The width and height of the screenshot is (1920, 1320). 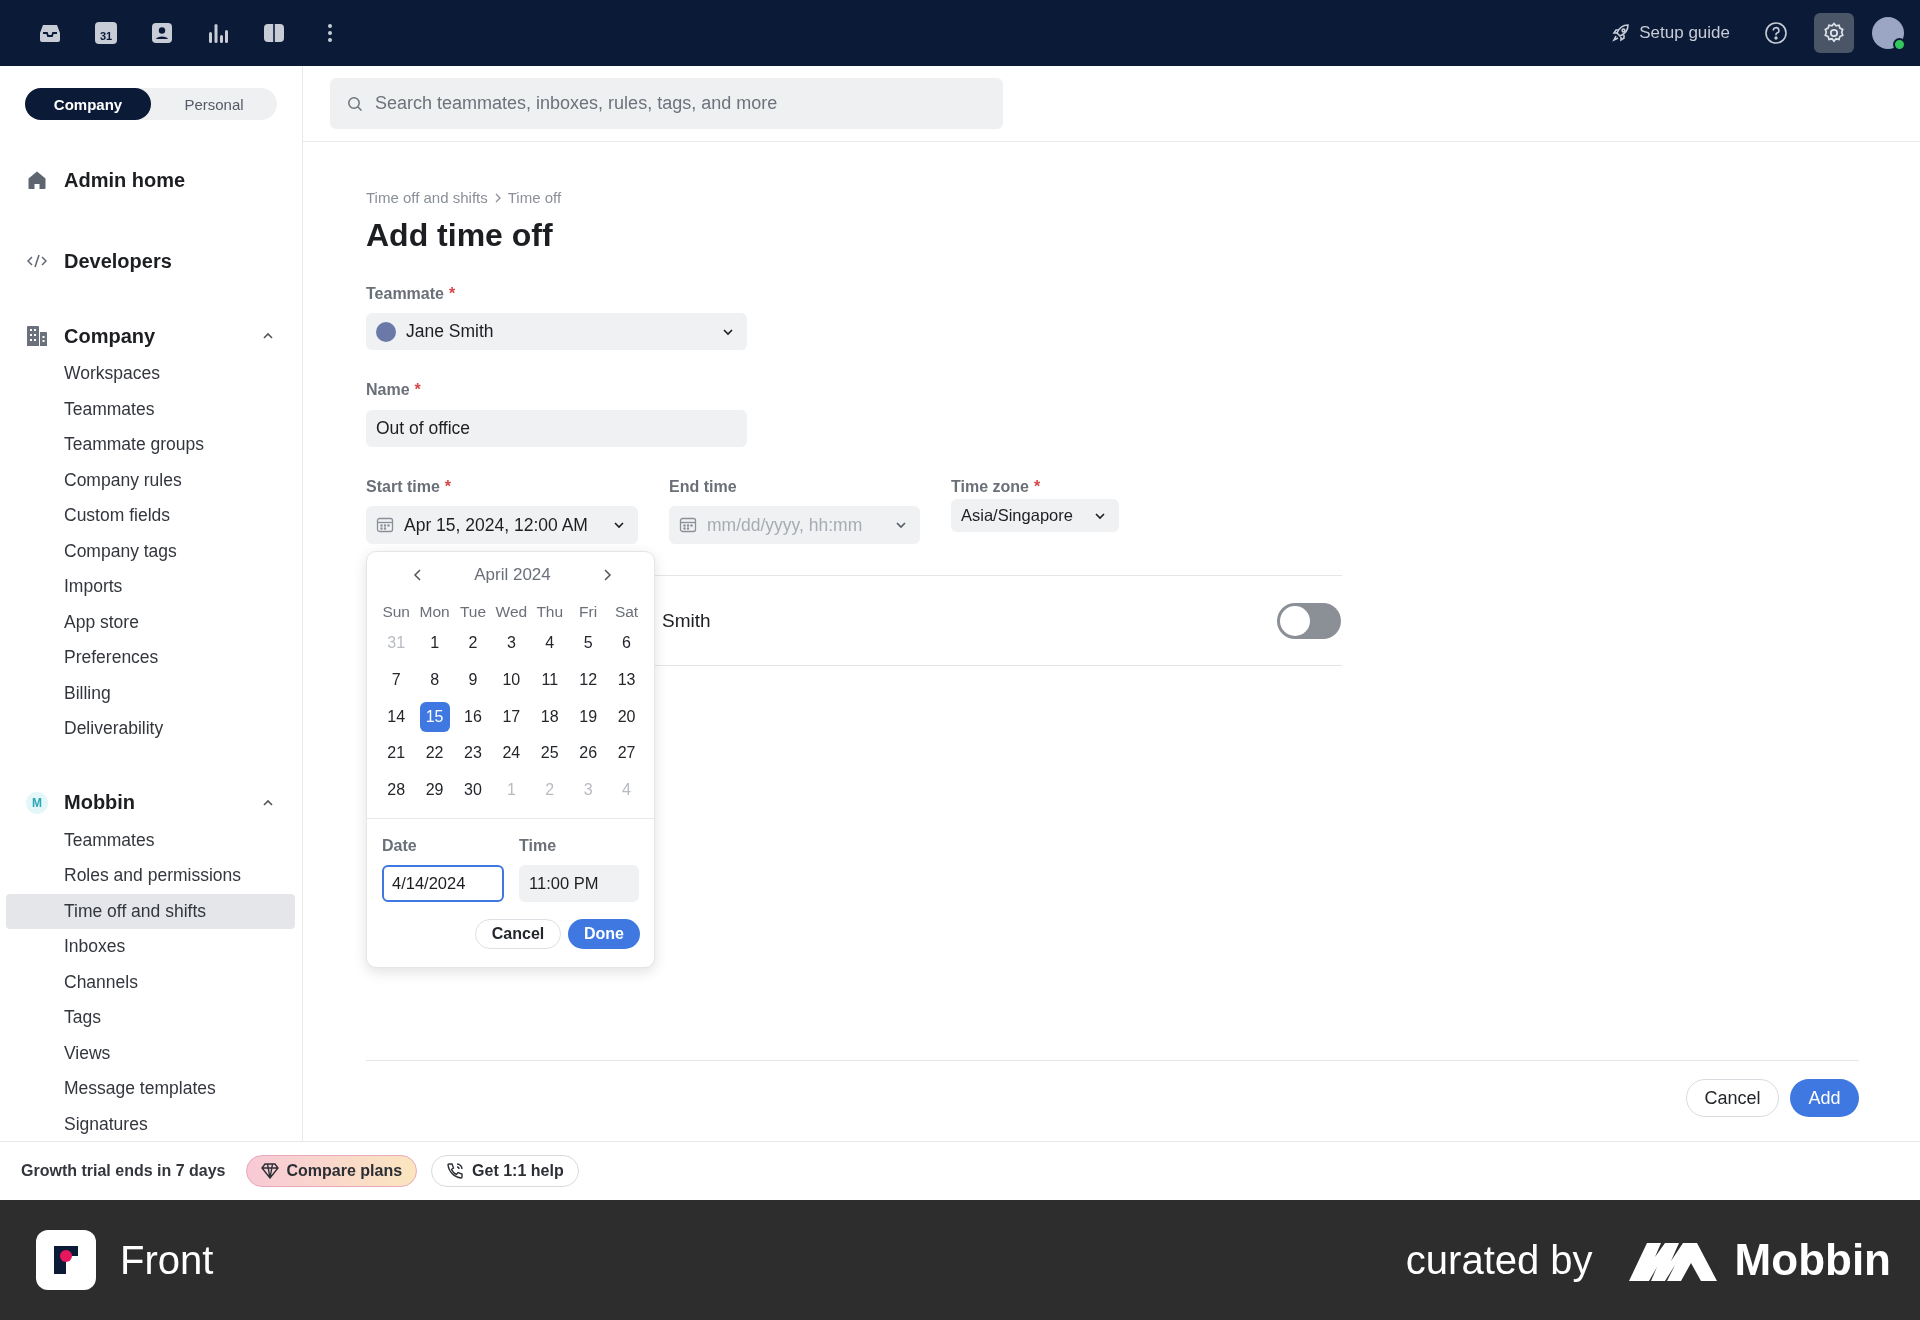 I want to click on sidebar-item: Imports, so click(x=150, y=587).